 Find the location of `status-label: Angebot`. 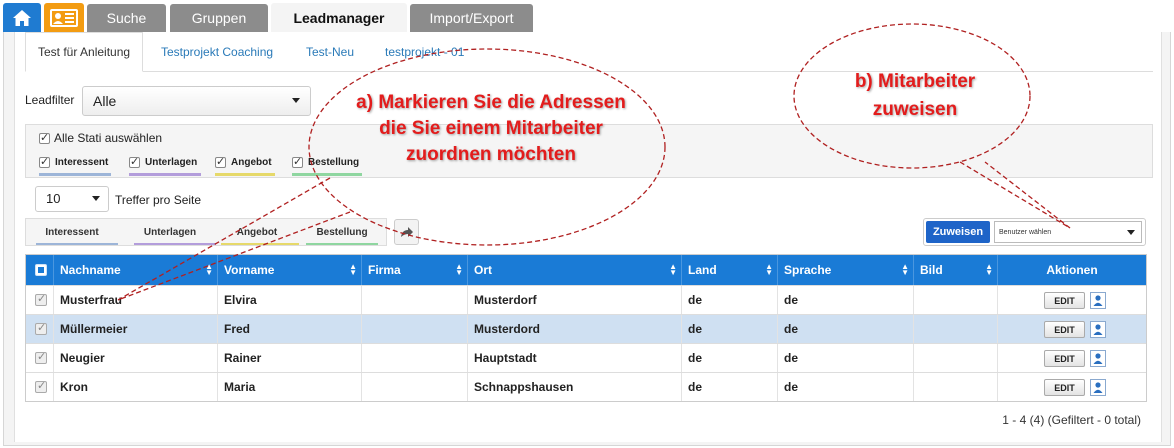

status-label: Angebot is located at coordinates (251, 162).